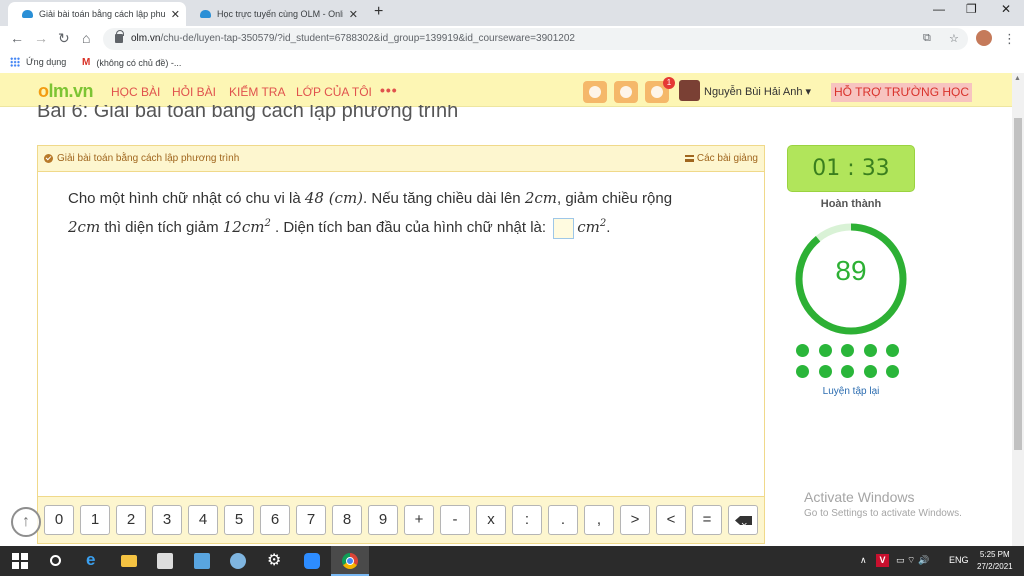 The width and height of the screenshot is (1024, 576). I want to click on list-icon, so click(689, 158).